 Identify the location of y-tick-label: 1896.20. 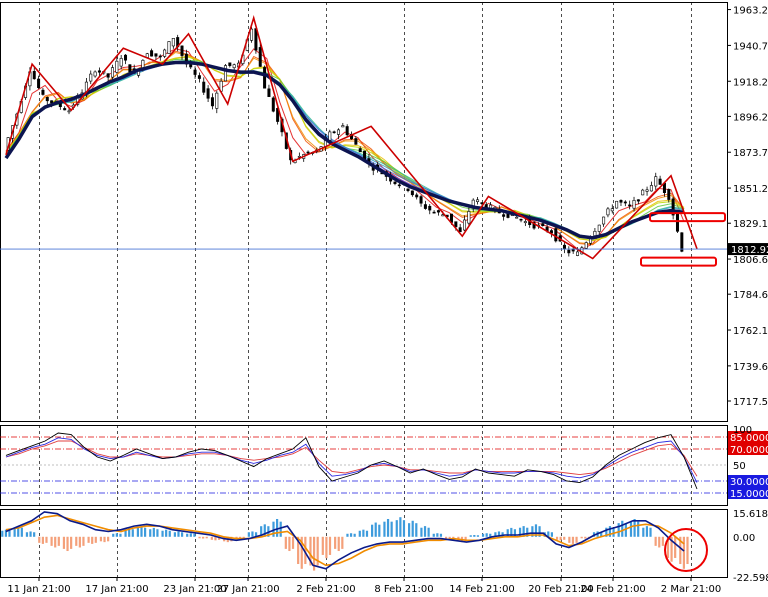
(750, 117).